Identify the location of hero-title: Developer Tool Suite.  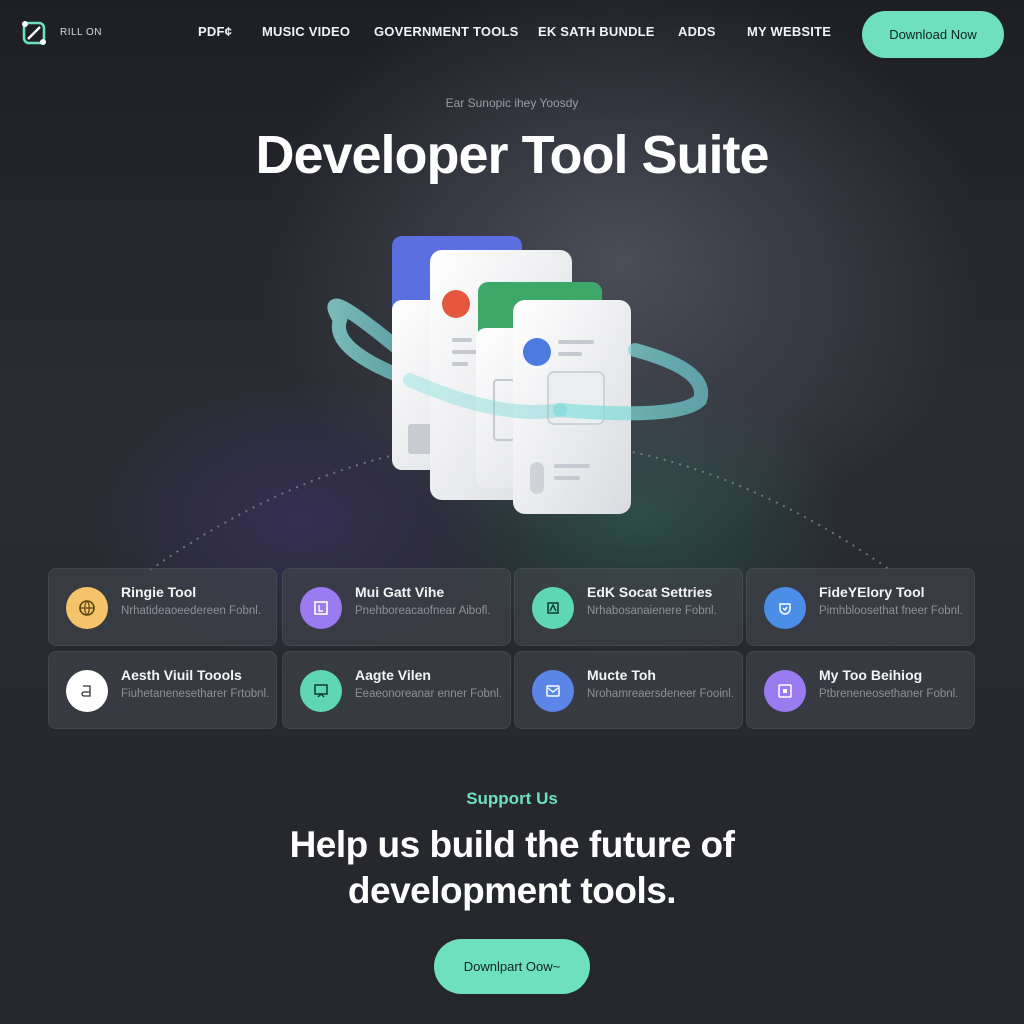
(512, 155).